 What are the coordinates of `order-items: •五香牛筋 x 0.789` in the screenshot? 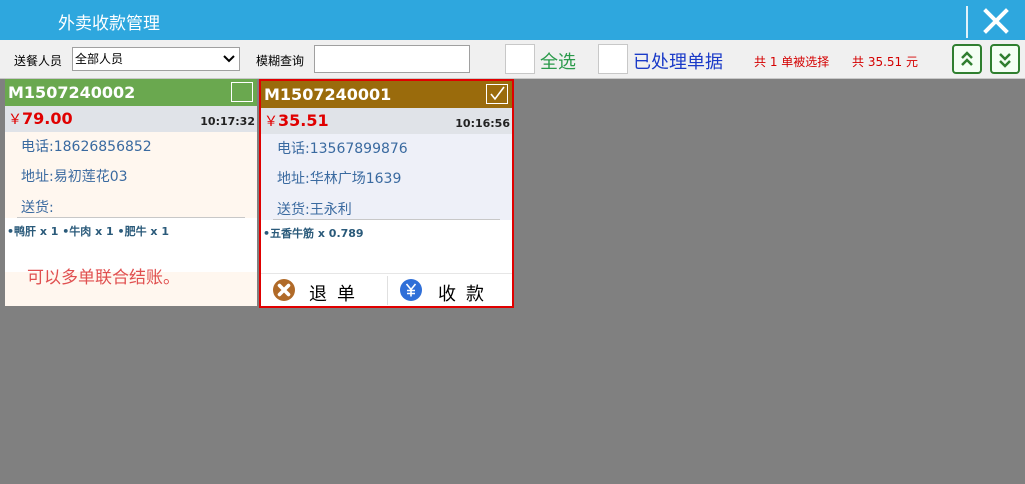 It's located at (313, 233).